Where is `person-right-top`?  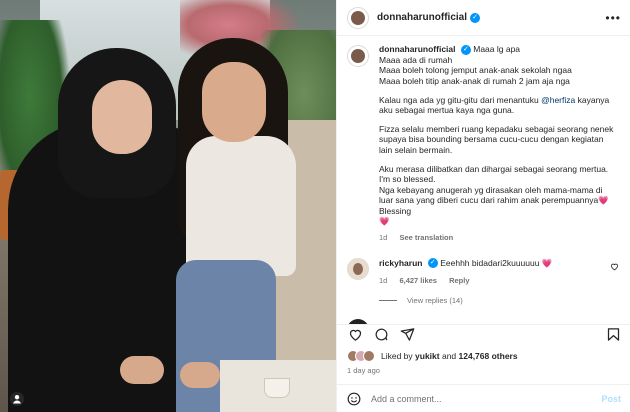
person-right-top is located at coordinates (241, 206).